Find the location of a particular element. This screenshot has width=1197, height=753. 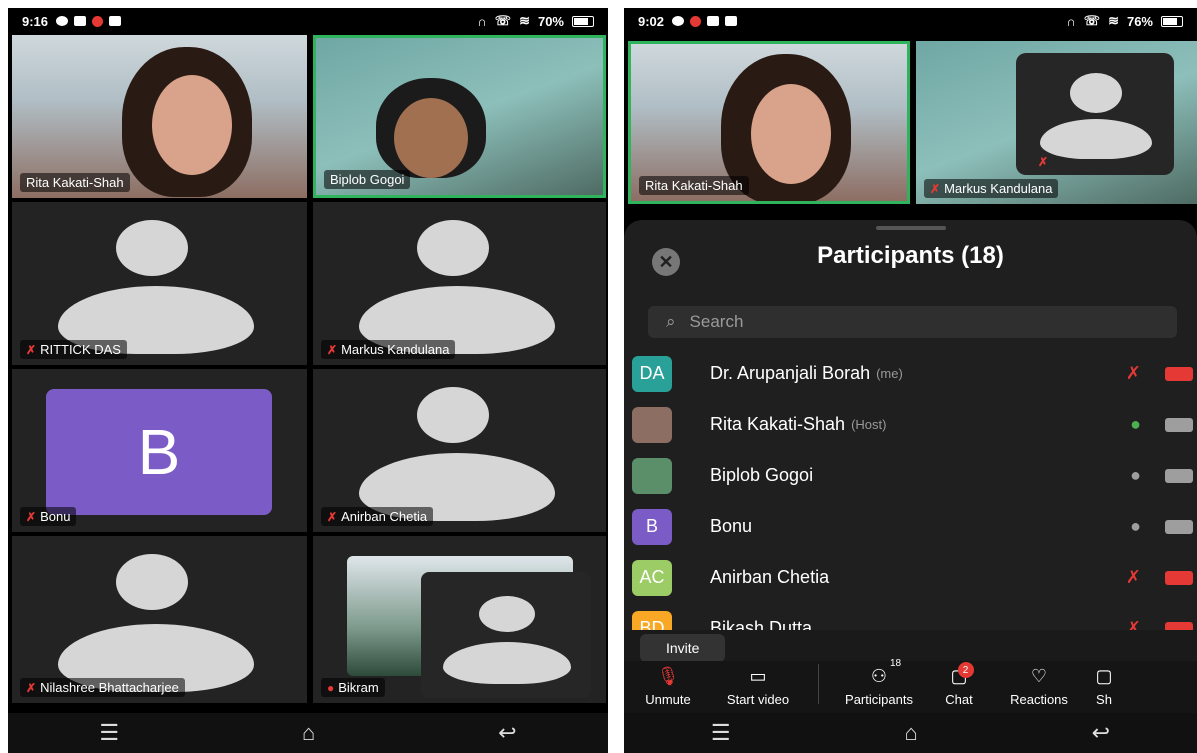

self-view-overlay is located at coordinates (506, 635).